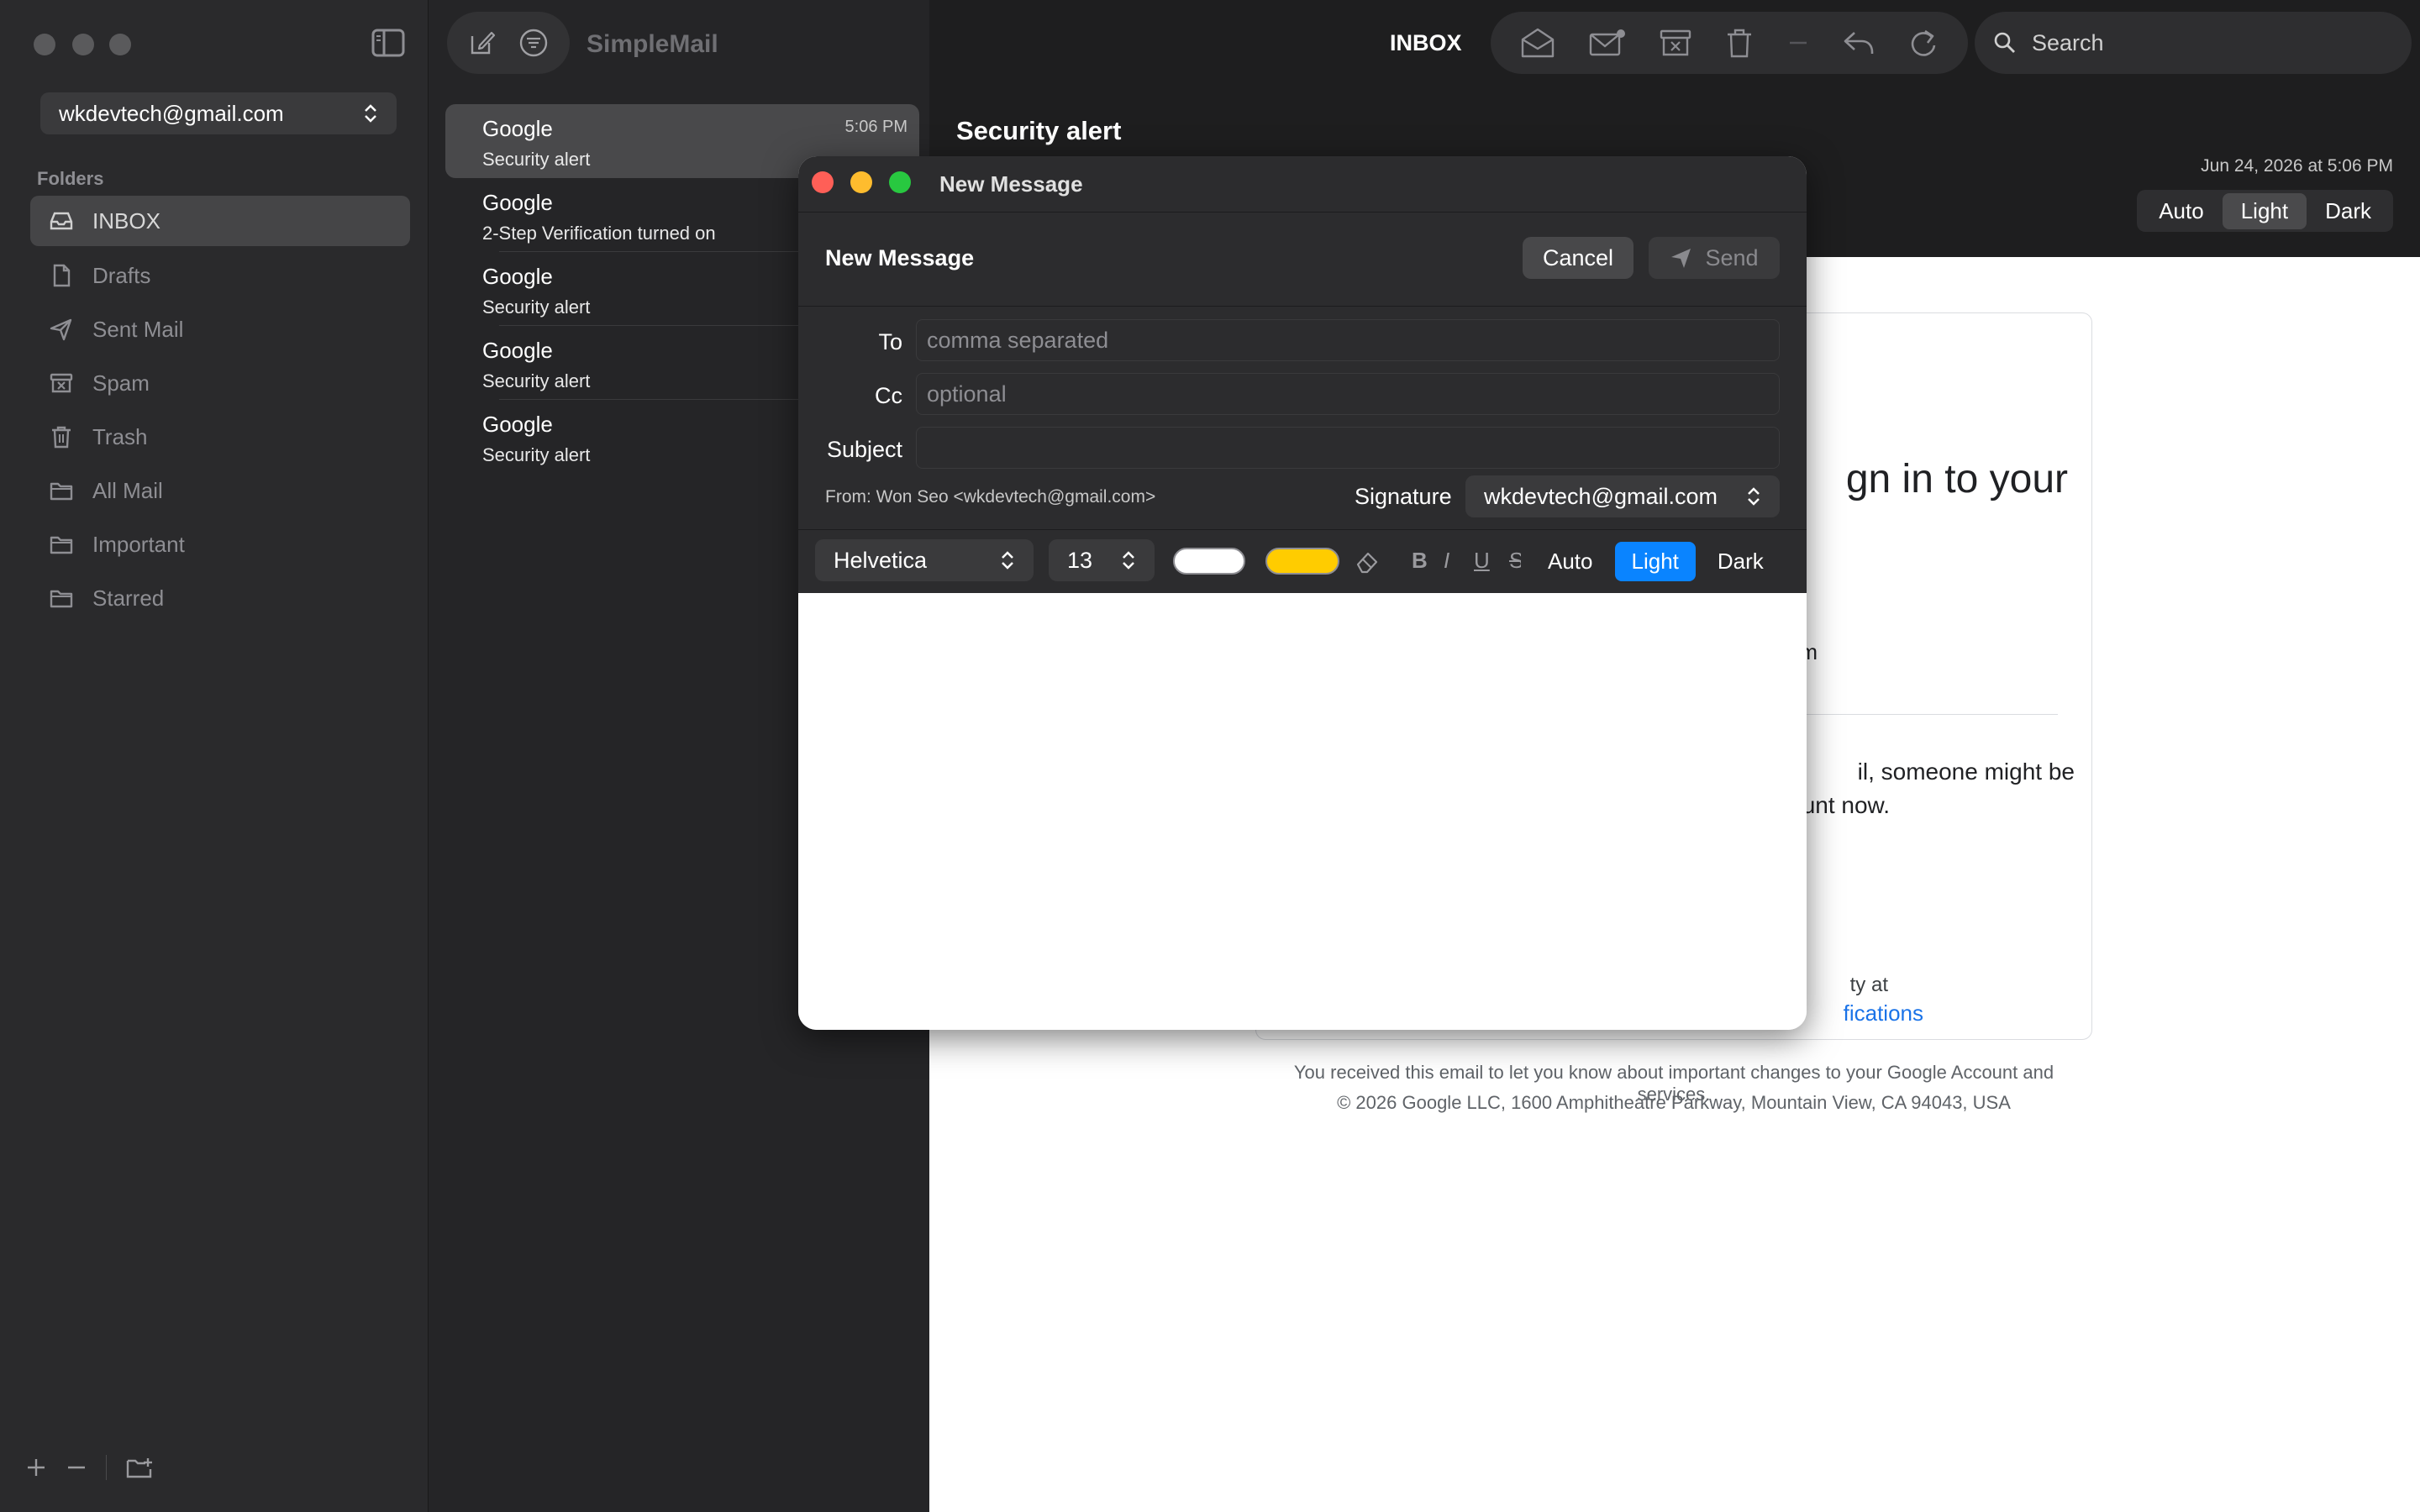 The width and height of the screenshot is (2420, 1512). What do you see at coordinates (1348, 394) in the screenshot?
I see `cc-field` at bounding box center [1348, 394].